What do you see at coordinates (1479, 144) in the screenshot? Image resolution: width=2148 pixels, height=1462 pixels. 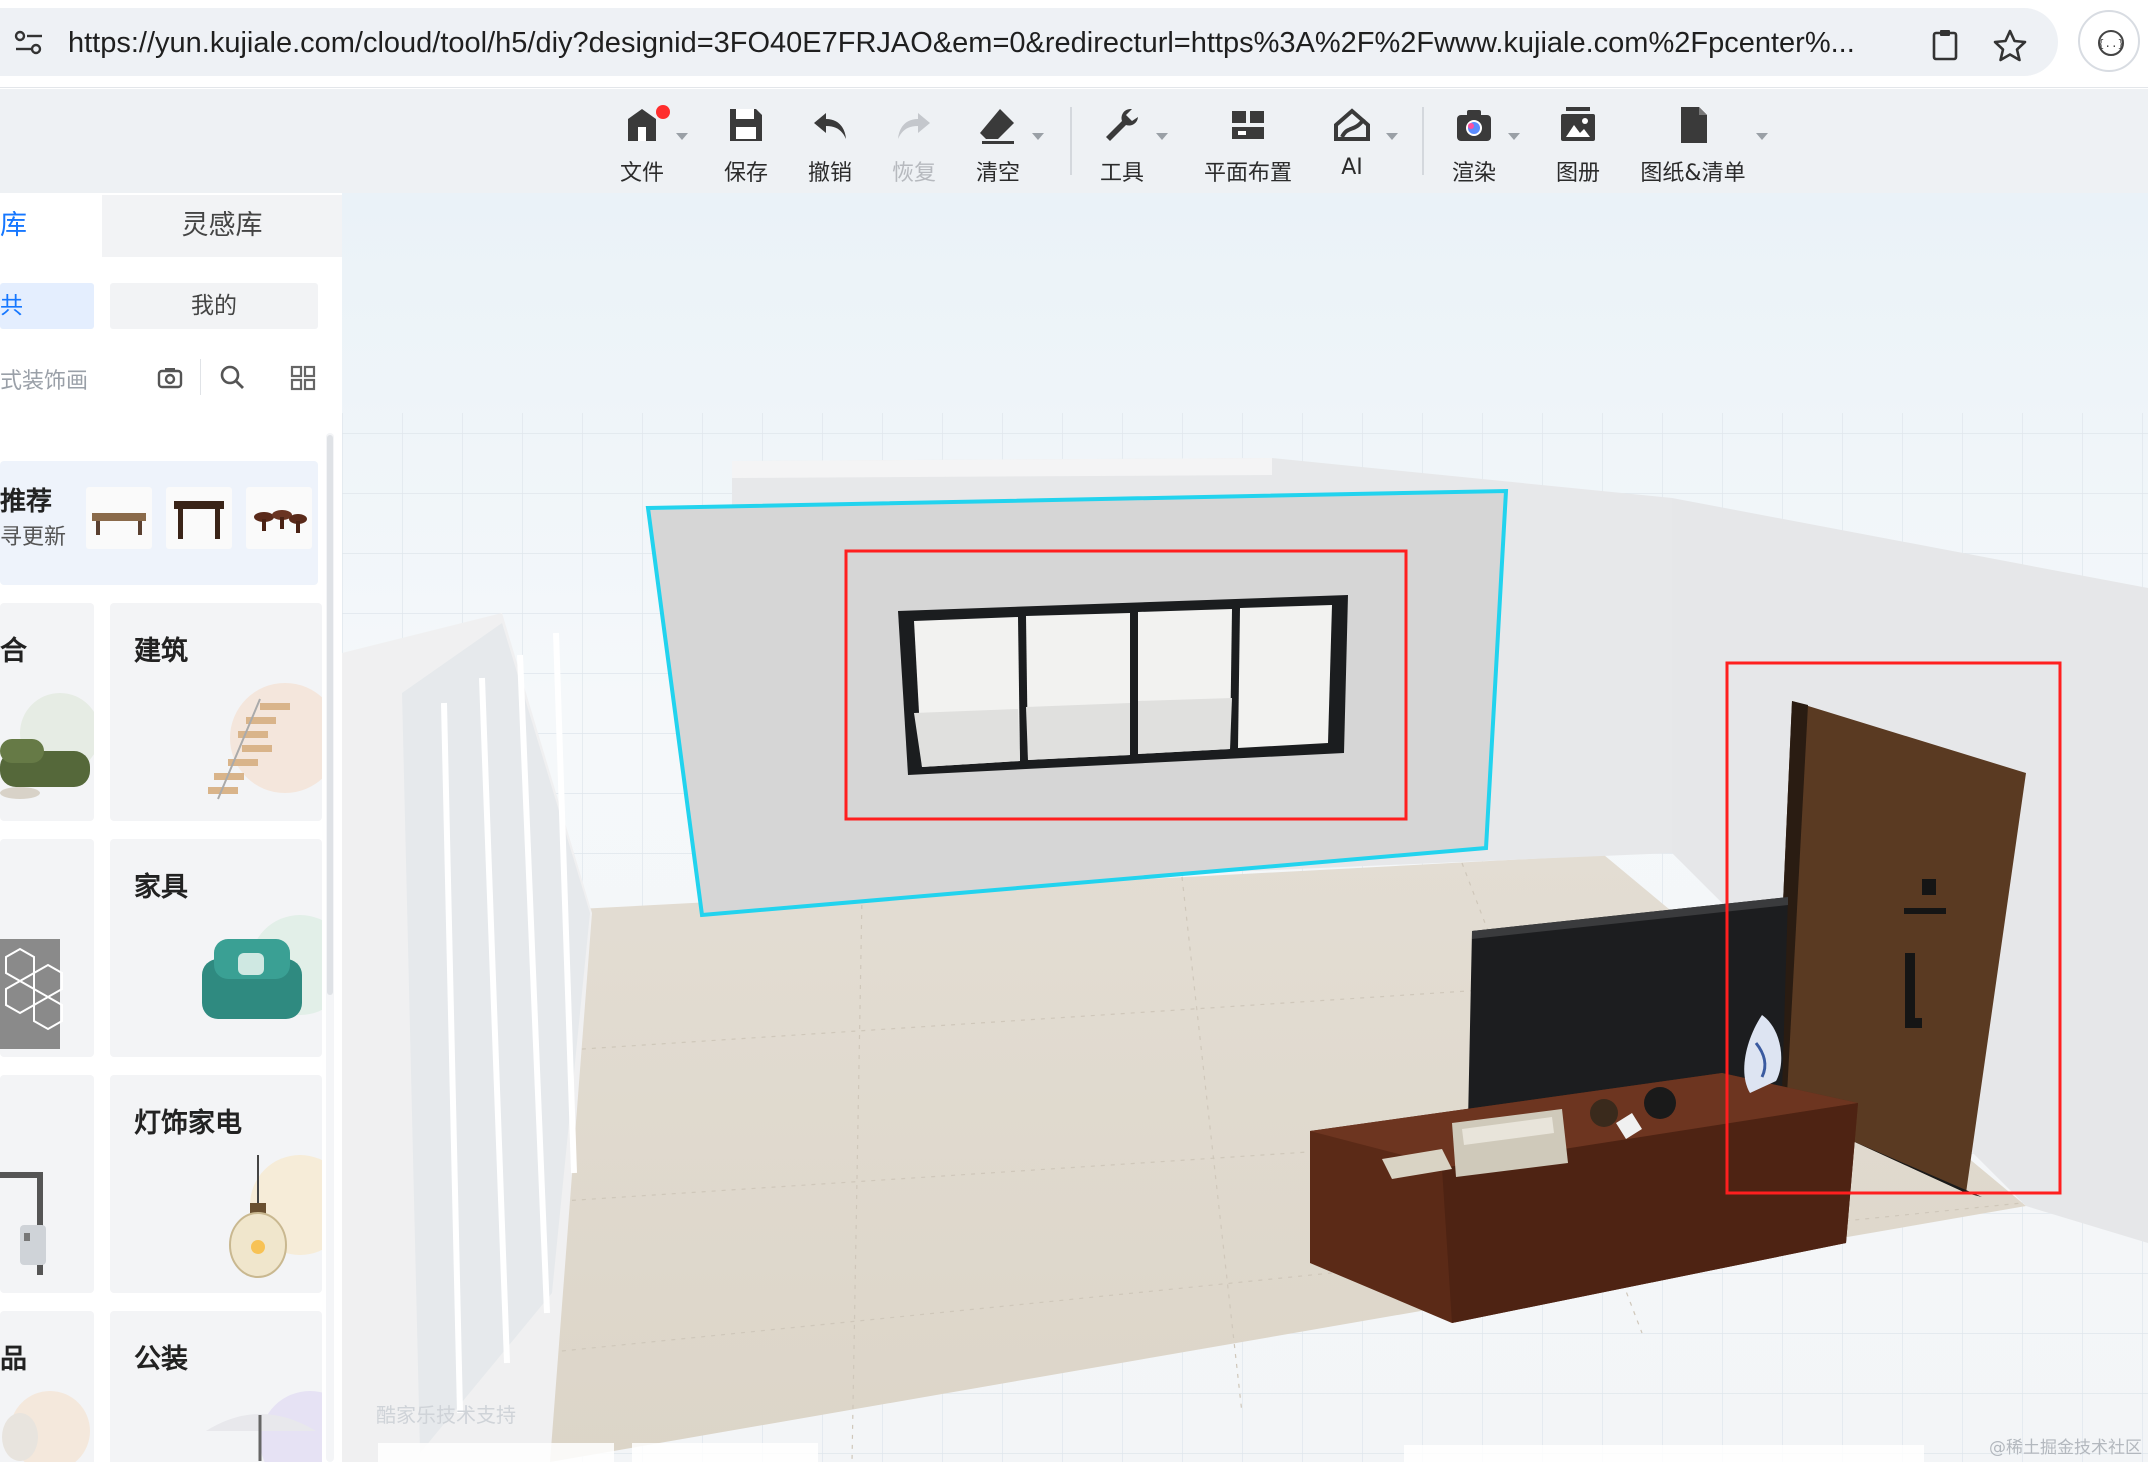 I see `render-menu-button: 渲染` at bounding box center [1479, 144].